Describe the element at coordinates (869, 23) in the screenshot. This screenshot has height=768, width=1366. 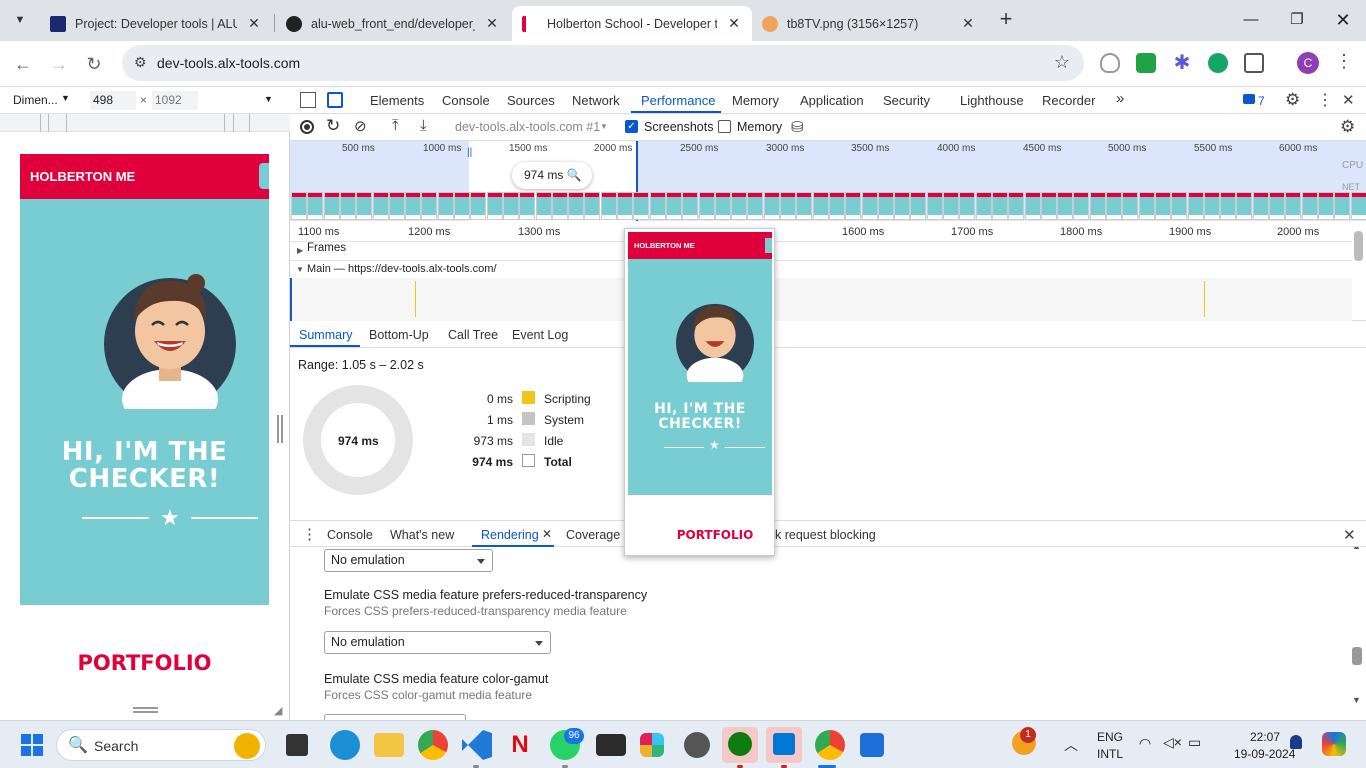
I see `tab-image: tb8TV.png (3156×1257) ✕` at that location.